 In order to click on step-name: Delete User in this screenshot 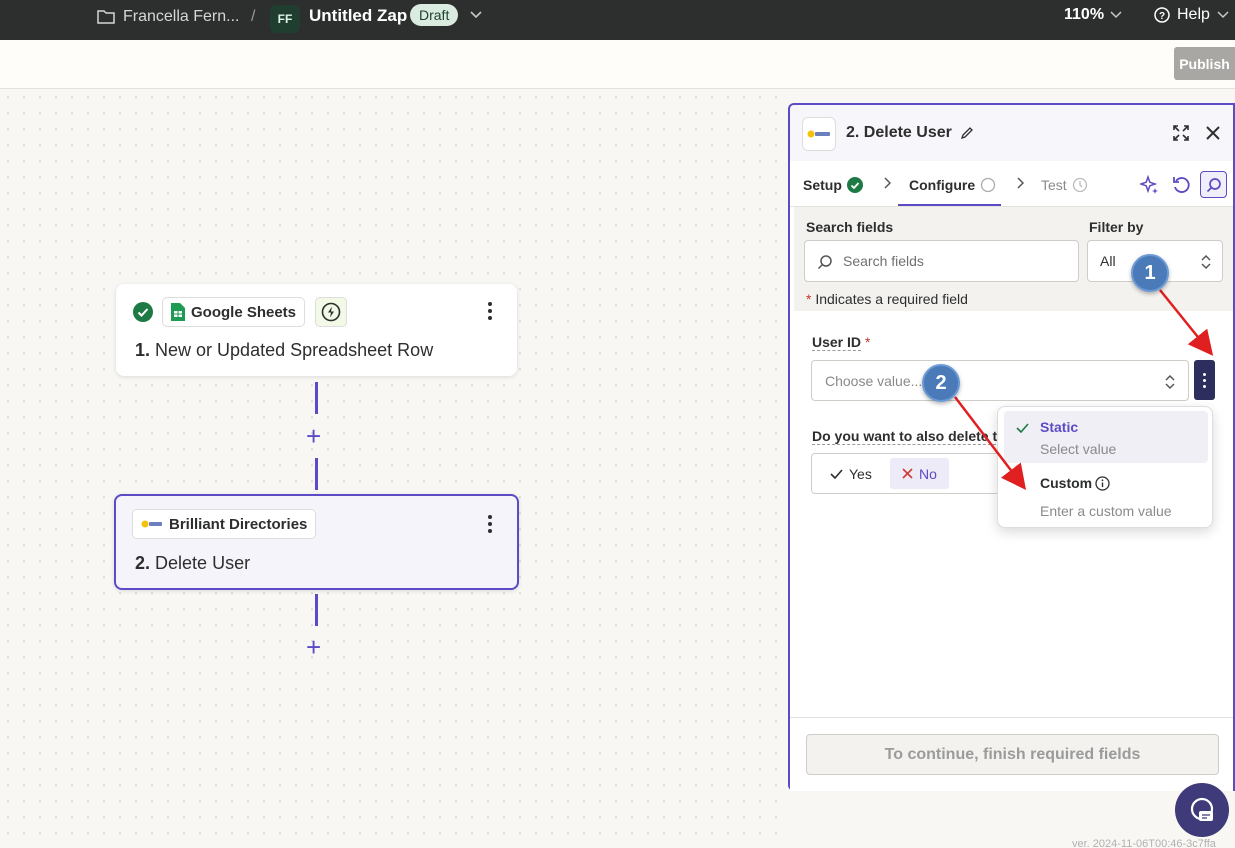, I will do `click(203, 563)`.